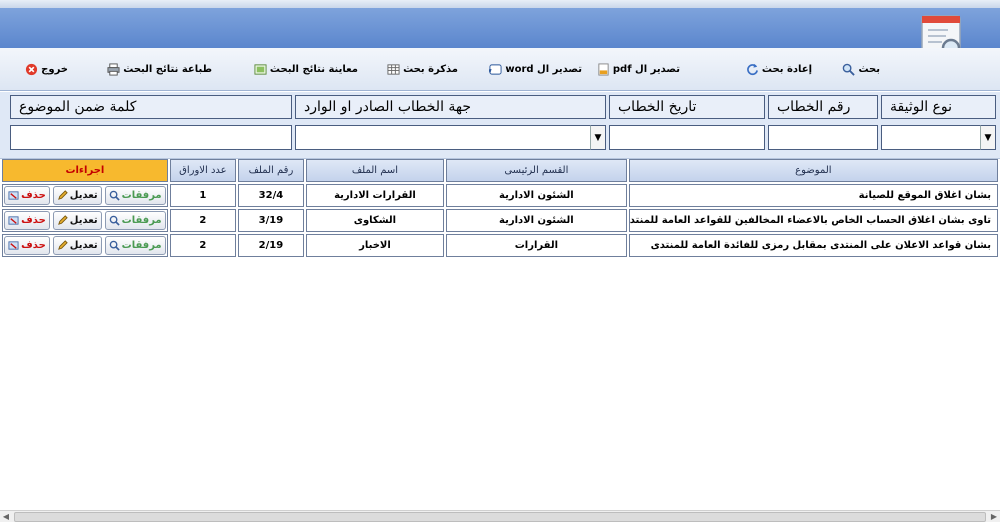 The width and height of the screenshot is (1000, 522). I want to click on file-number-header: رقم الملف, so click(270, 170).